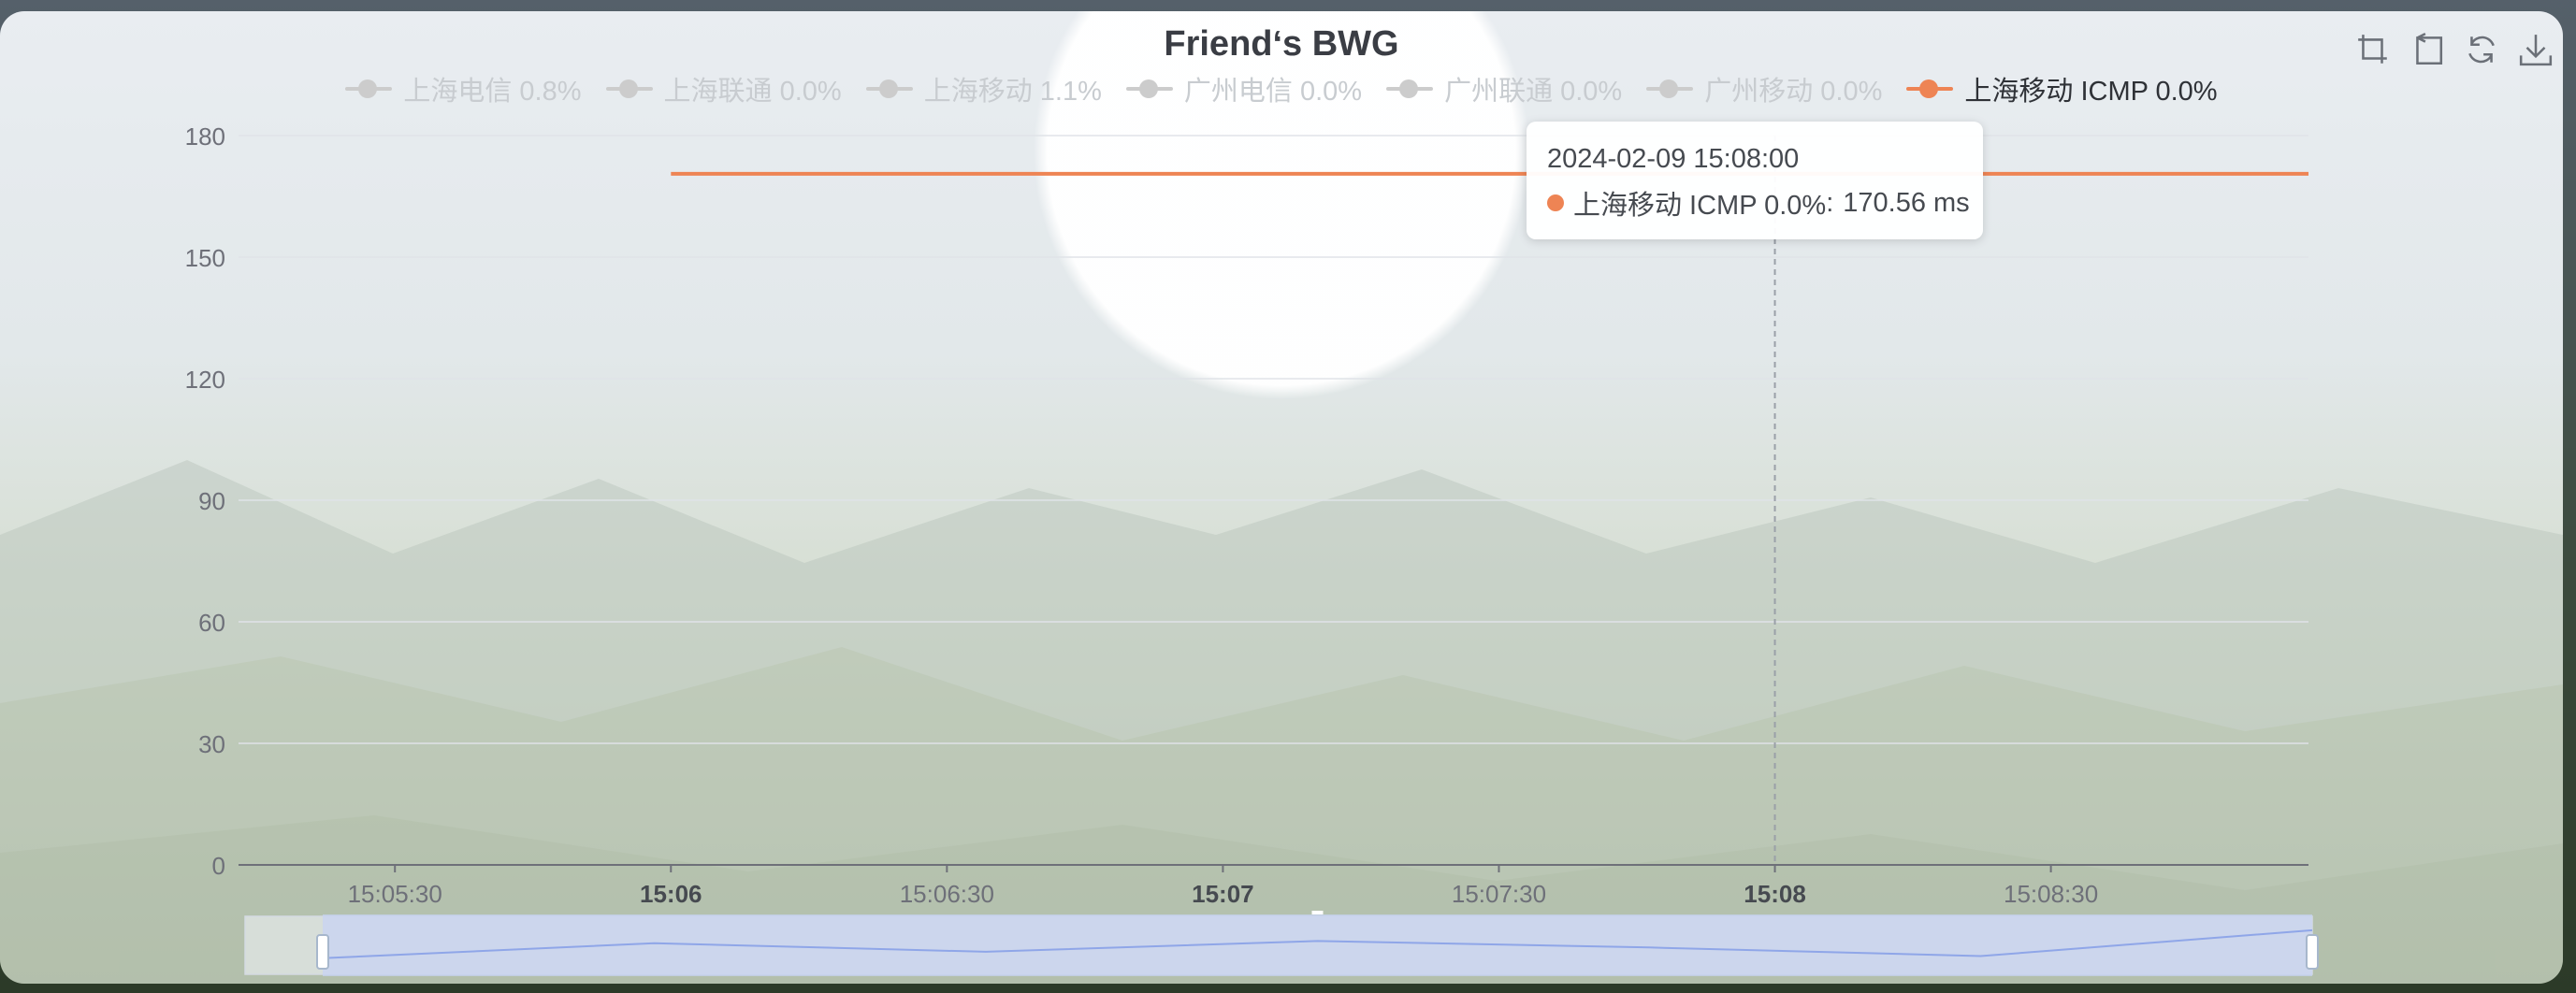  What do you see at coordinates (205, 258) in the screenshot?
I see `y-tick-label: 150` at bounding box center [205, 258].